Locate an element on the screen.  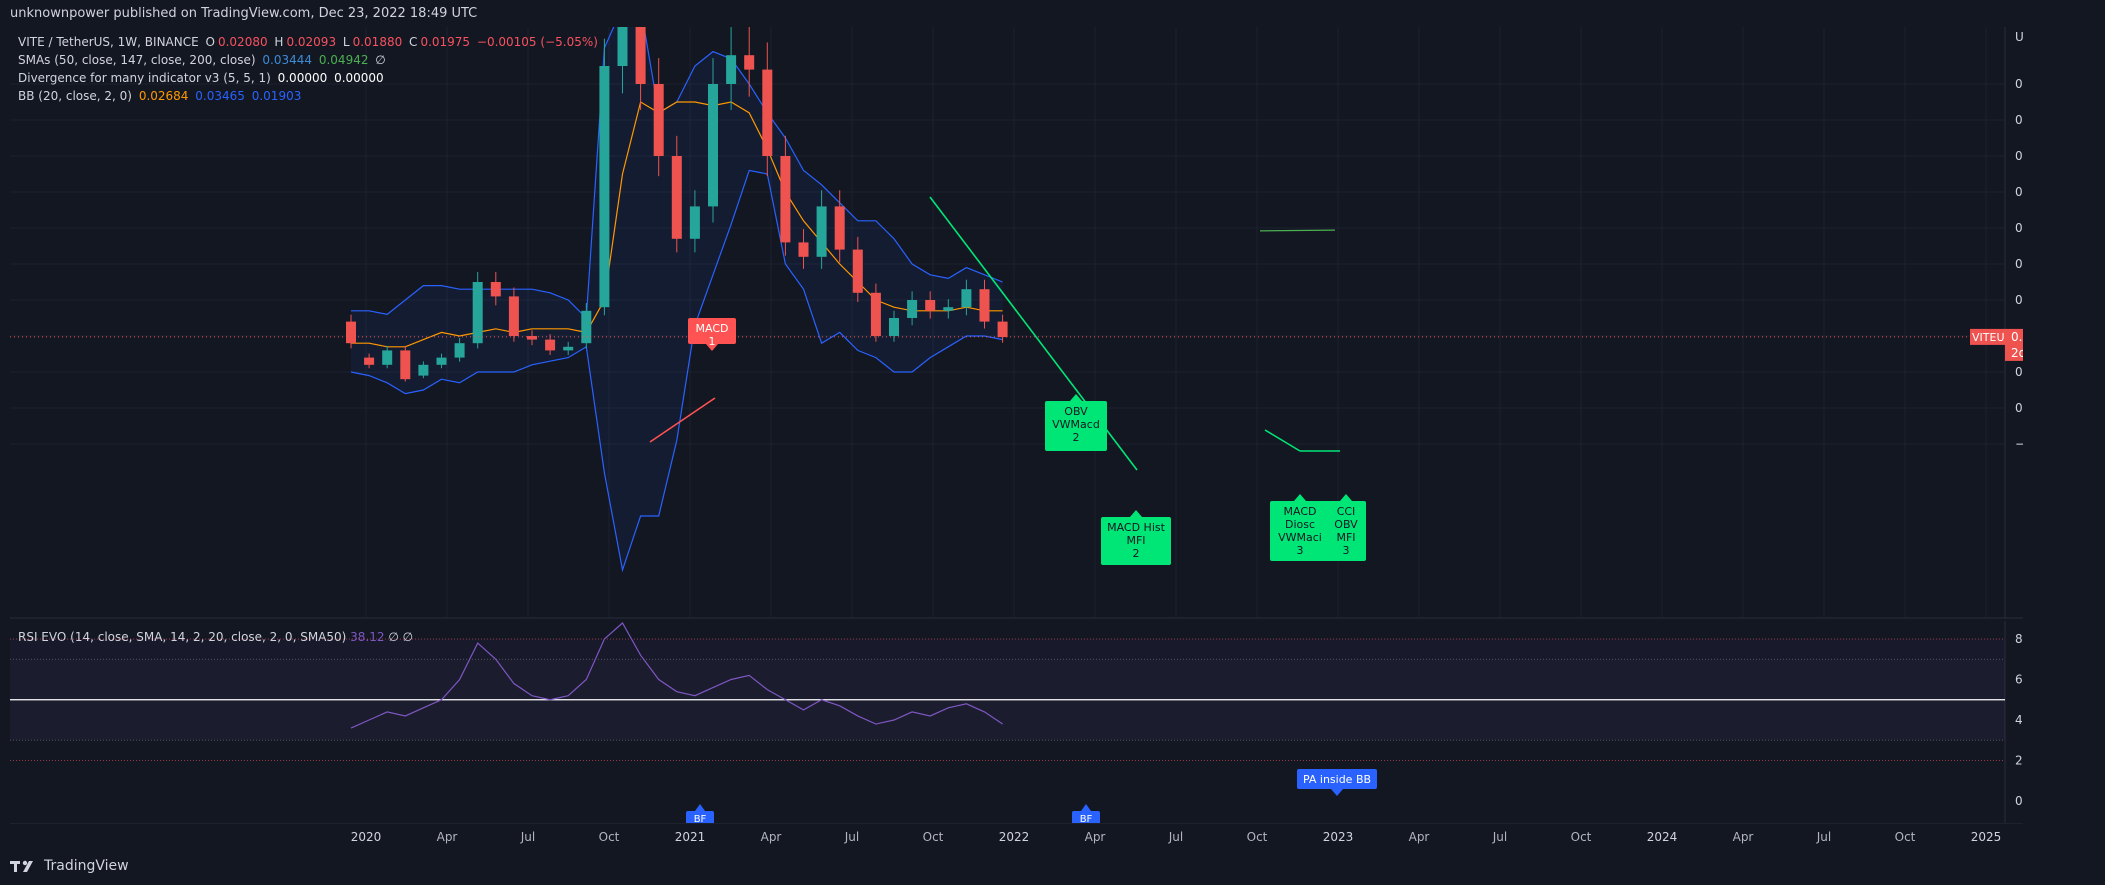
low-value: 0.01880 is located at coordinates (377, 42).